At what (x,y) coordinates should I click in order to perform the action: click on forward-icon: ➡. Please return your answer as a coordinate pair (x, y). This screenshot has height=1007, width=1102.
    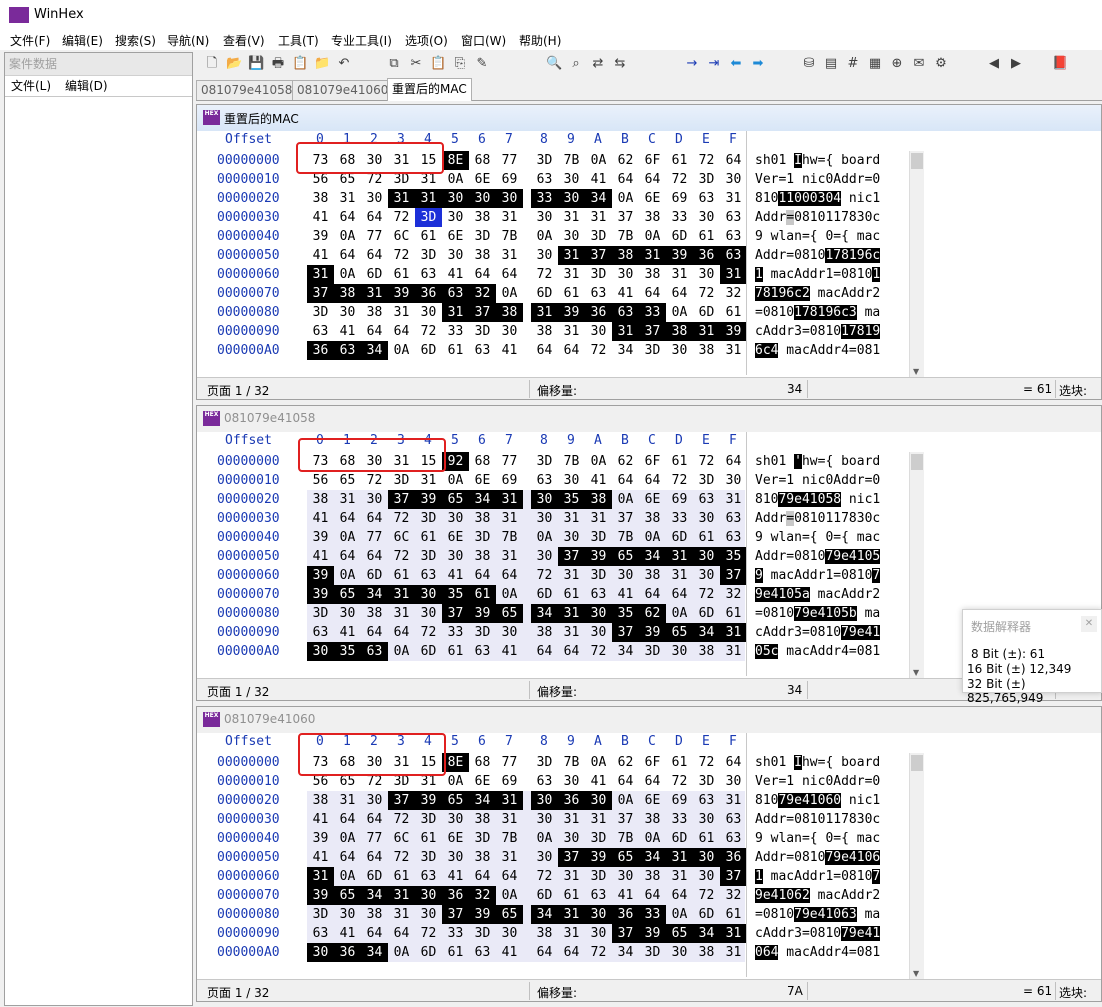
    Looking at the image, I should click on (758, 64).